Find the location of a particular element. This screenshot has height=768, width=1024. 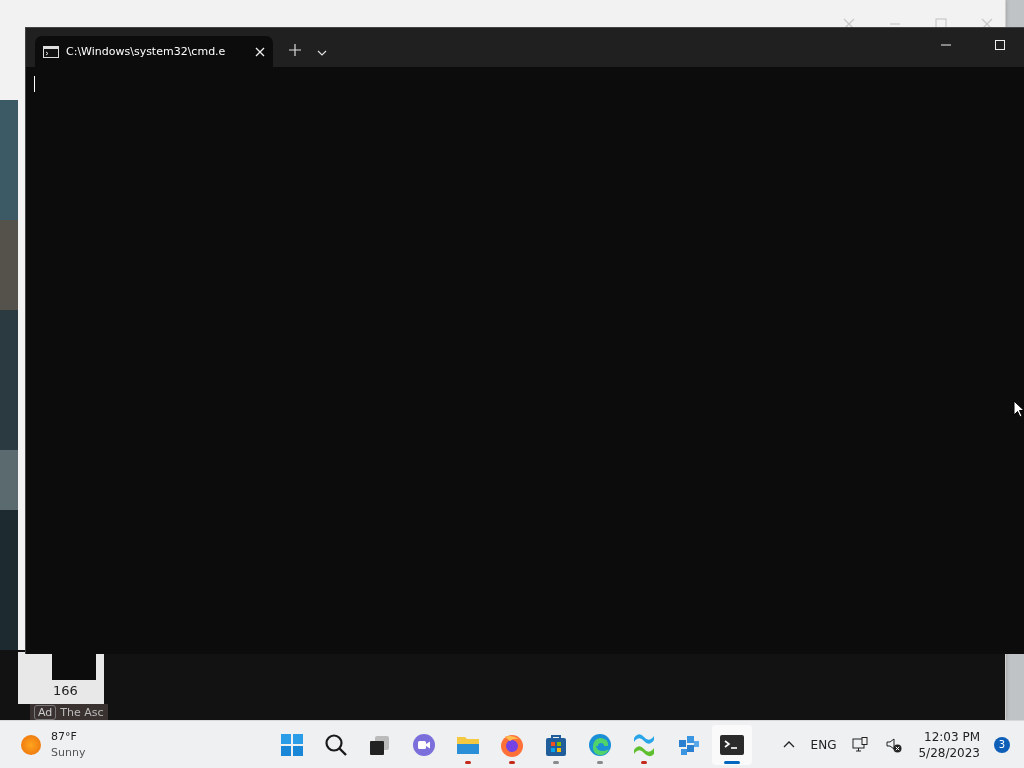

weather-condition: Sunny is located at coordinates (68, 752).